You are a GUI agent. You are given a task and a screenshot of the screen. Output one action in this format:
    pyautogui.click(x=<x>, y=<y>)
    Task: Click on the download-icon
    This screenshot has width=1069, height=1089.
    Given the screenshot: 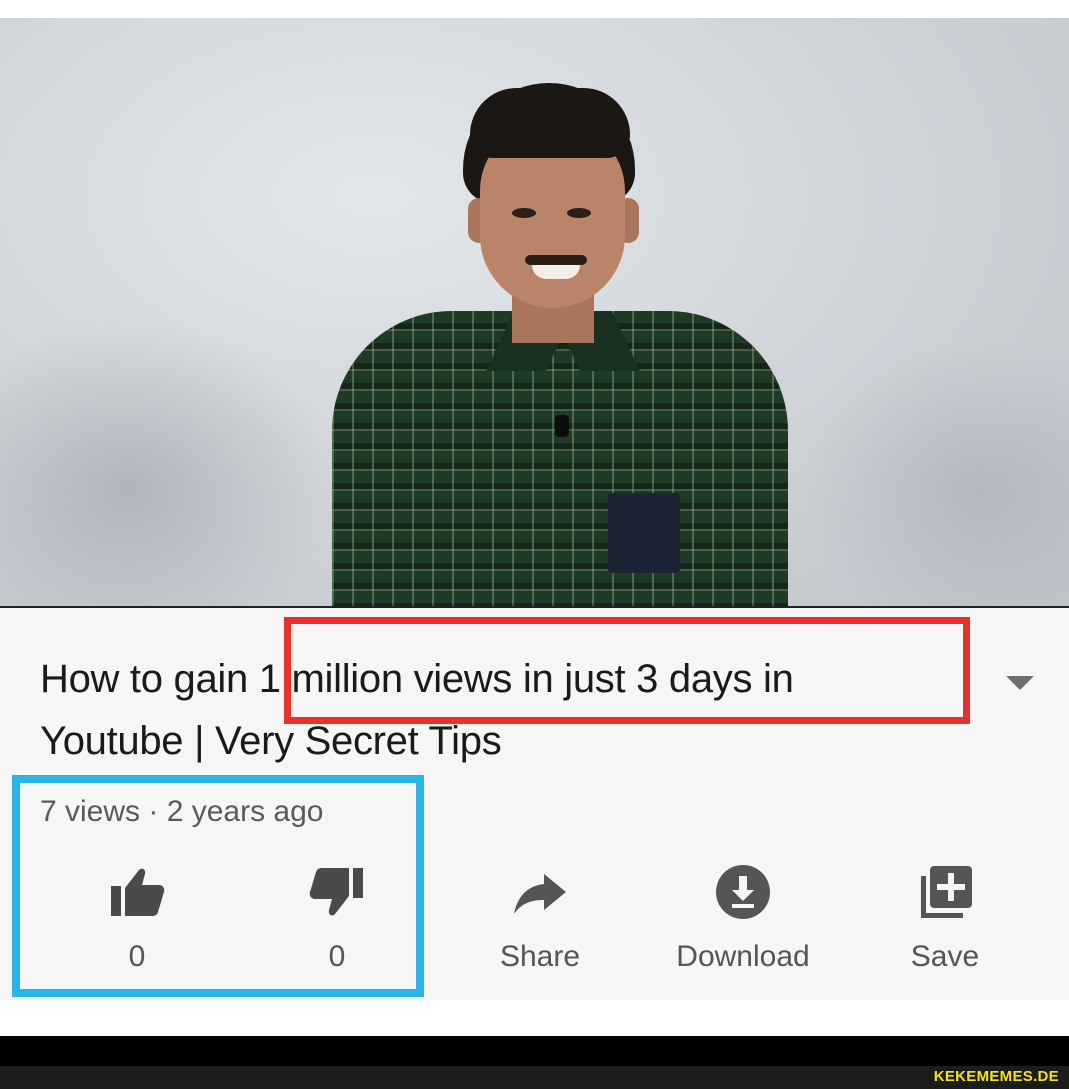 What is the action you would take?
    pyautogui.click(x=743, y=892)
    